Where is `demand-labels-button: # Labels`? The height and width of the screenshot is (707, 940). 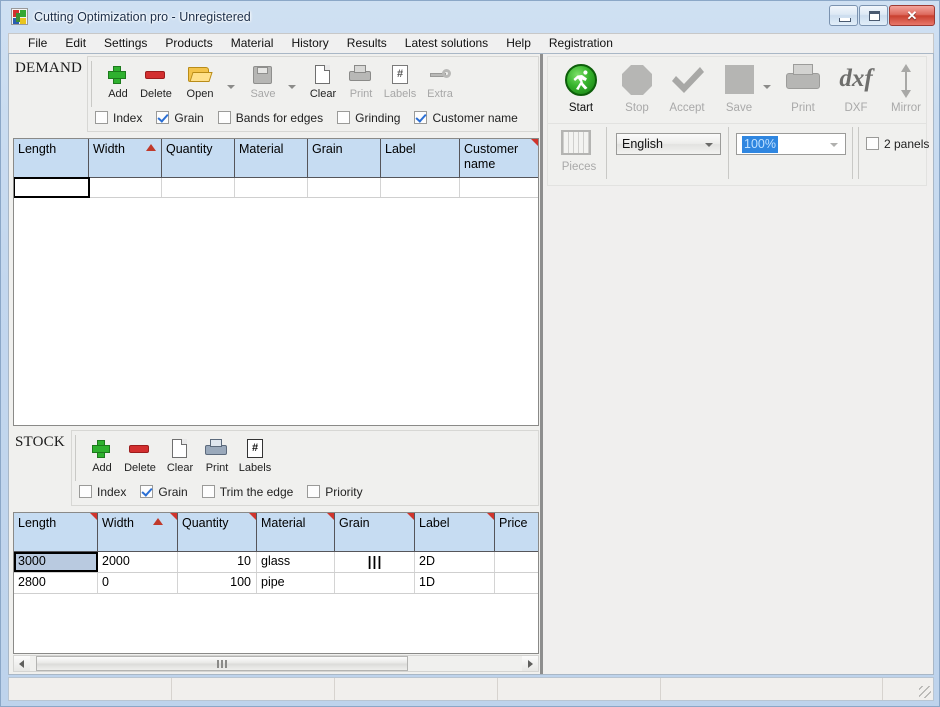 demand-labels-button: # Labels is located at coordinates (400, 80).